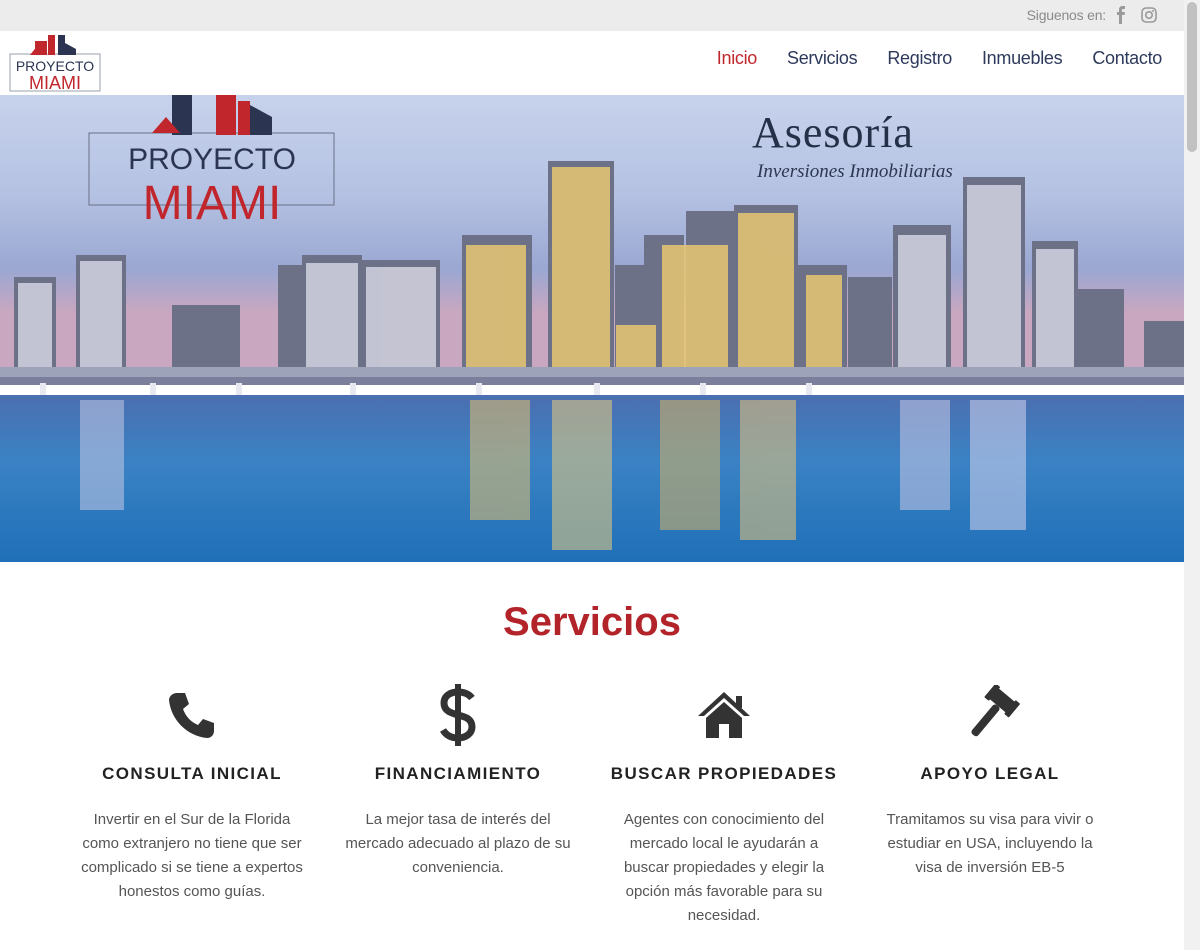  What do you see at coordinates (1066, 15) in the screenshot?
I see `follow-label: Siguenos en:` at bounding box center [1066, 15].